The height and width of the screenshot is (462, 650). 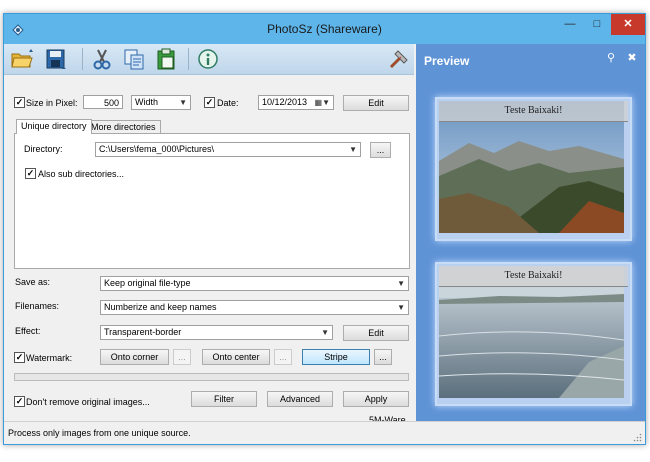 I want to click on onto-corner-button: Onto corner, so click(x=134, y=357).